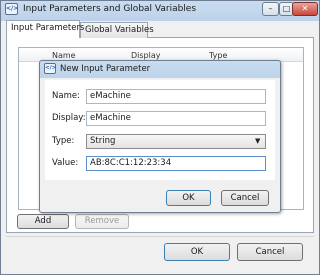 This screenshot has width=320, height=275. What do you see at coordinates (43, 221) in the screenshot?
I see `add-button: Add` at bounding box center [43, 221].